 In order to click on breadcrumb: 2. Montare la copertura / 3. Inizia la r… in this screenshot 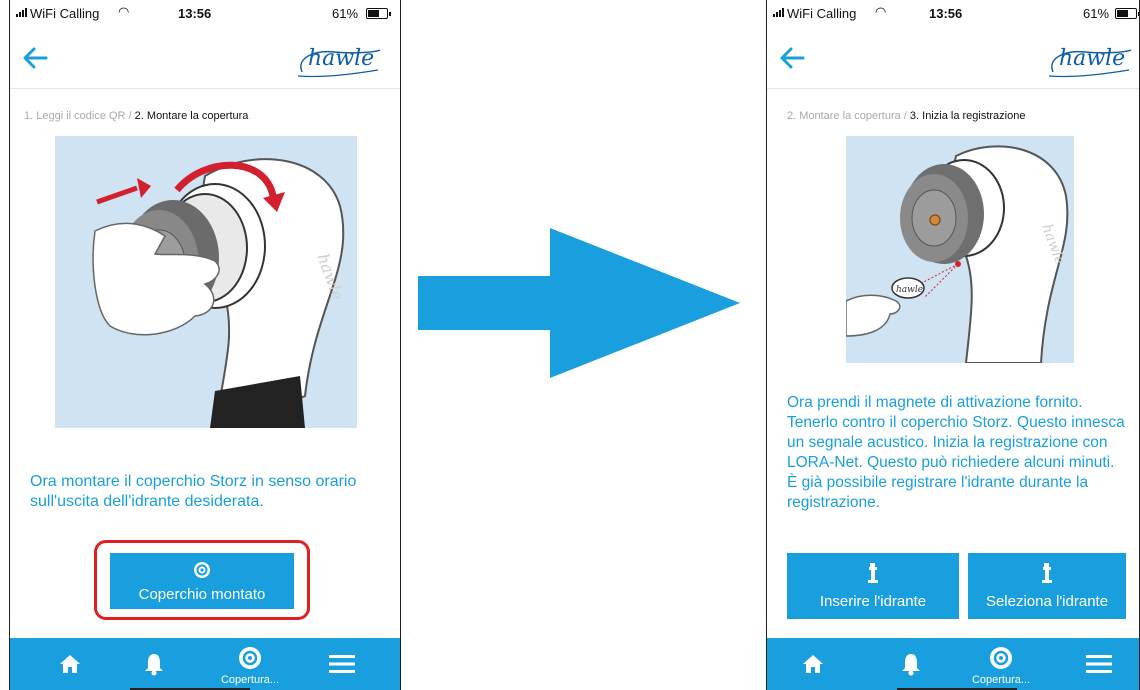, I will do `click(906, 116)`.